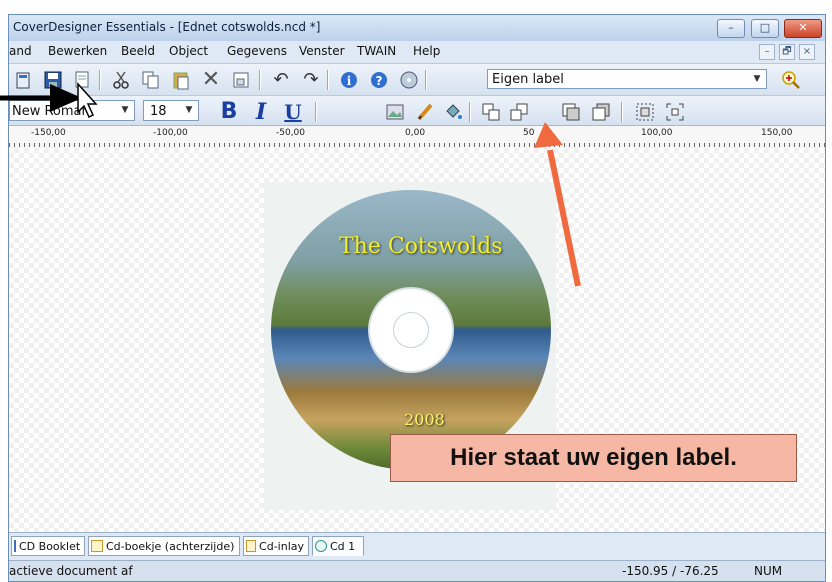  Describe the element at coordinates (181, 80) in the screenshot. I see `paste-icon` at that location.